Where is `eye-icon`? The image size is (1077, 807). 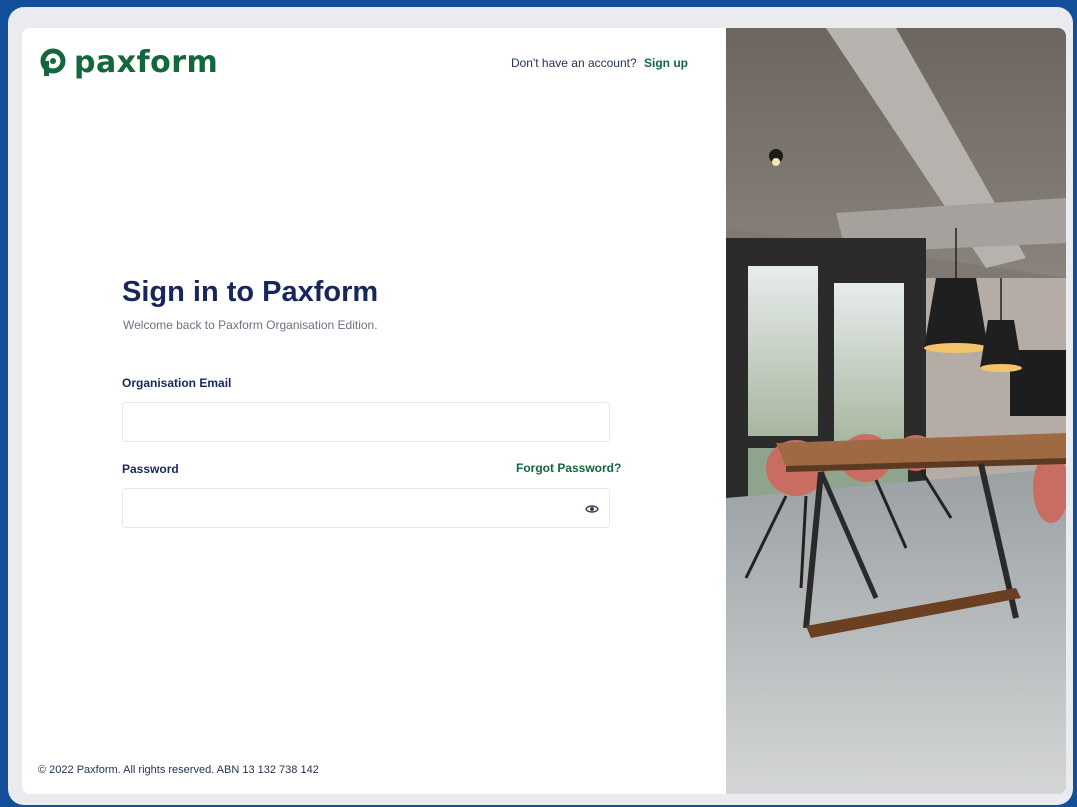 eye-icon is located at coordinates (592, 509).